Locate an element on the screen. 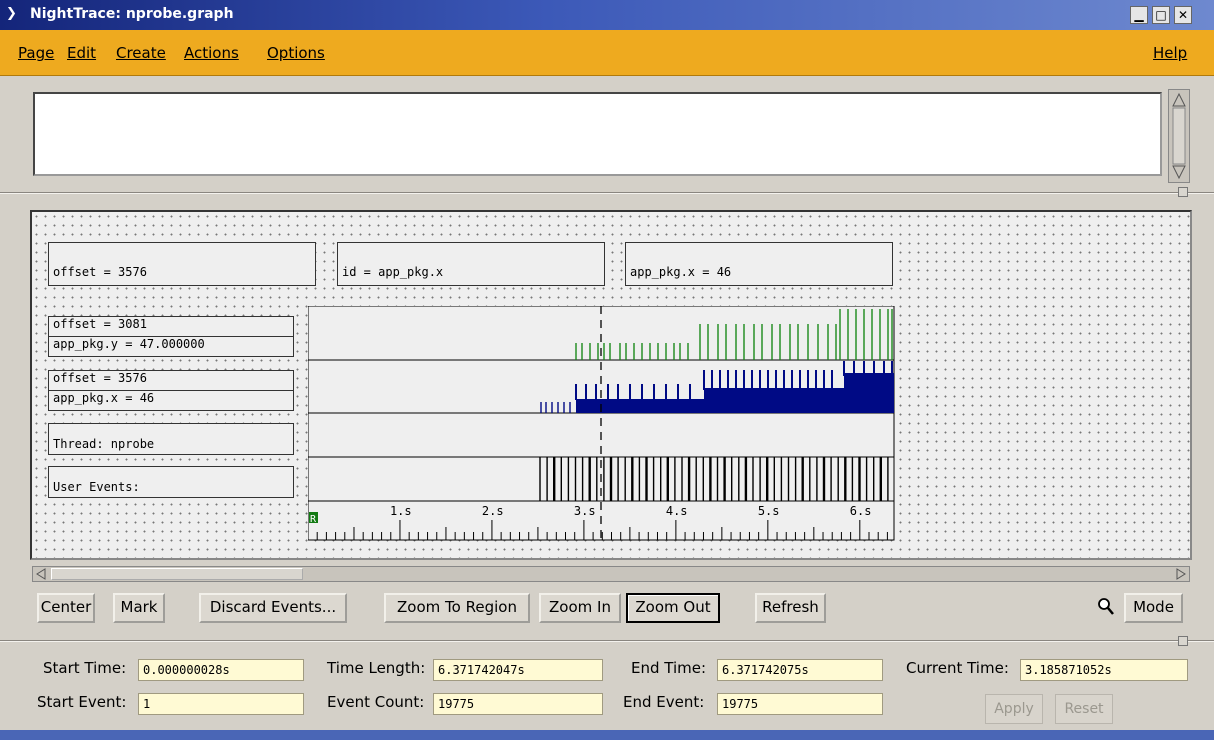  window-menu-icon: ❯ is located at coordinates (11, 13).